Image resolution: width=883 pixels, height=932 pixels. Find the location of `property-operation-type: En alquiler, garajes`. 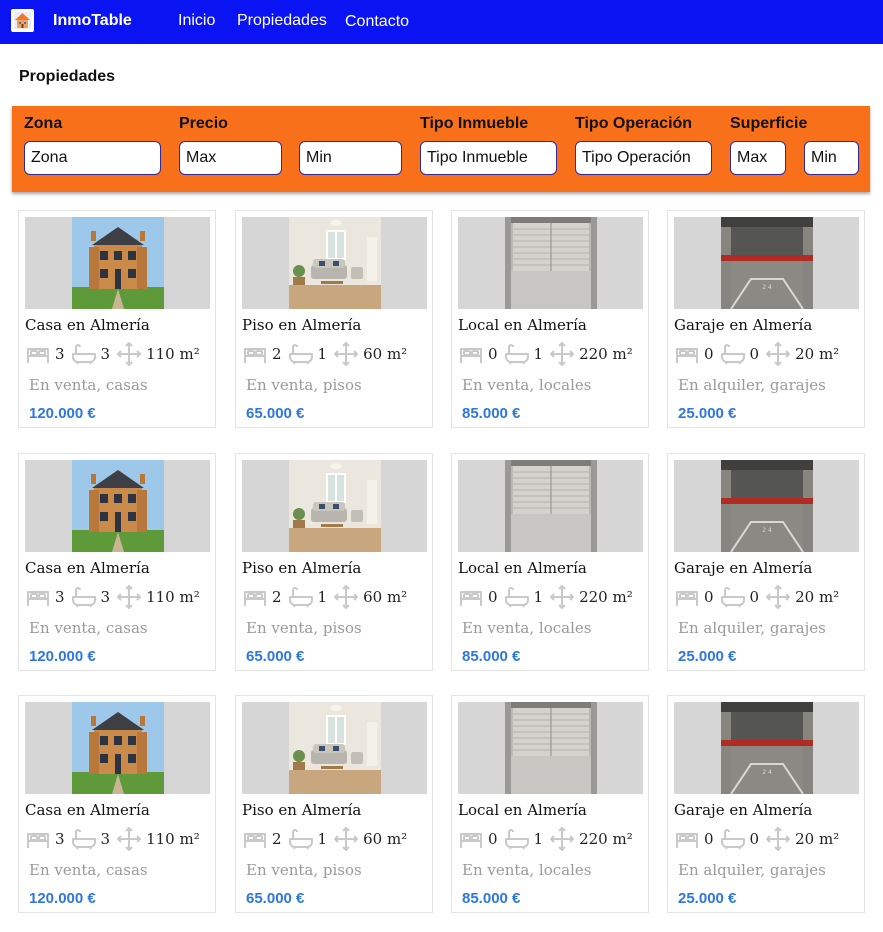

property-operation-type: En alquiler, garajes is located at coordinates (752, 870).